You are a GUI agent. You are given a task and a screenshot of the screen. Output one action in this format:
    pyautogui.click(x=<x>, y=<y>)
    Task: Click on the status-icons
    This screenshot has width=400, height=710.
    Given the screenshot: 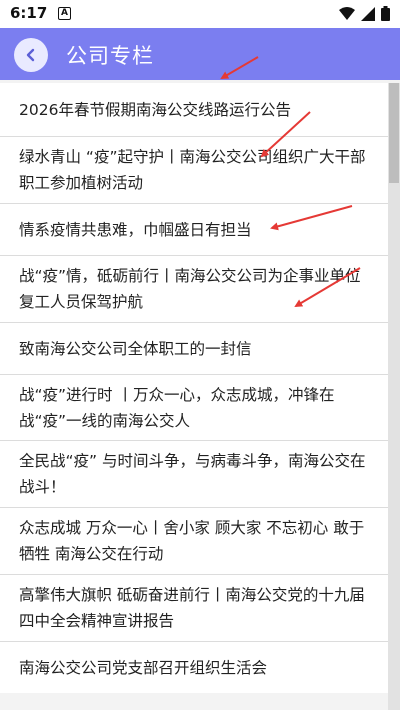 What is the action you would take?
    pyautogui.click(x=364, y=13)
    